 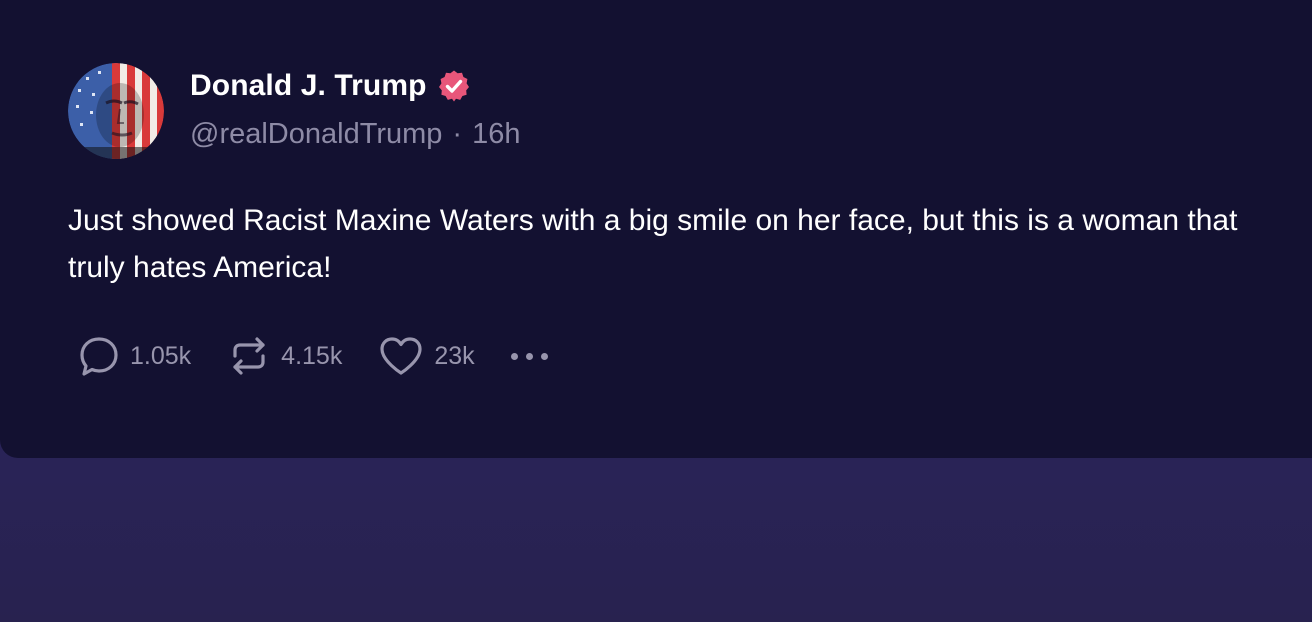 I want to click on repost-button: 4.15k, so click(x=284, y=356).